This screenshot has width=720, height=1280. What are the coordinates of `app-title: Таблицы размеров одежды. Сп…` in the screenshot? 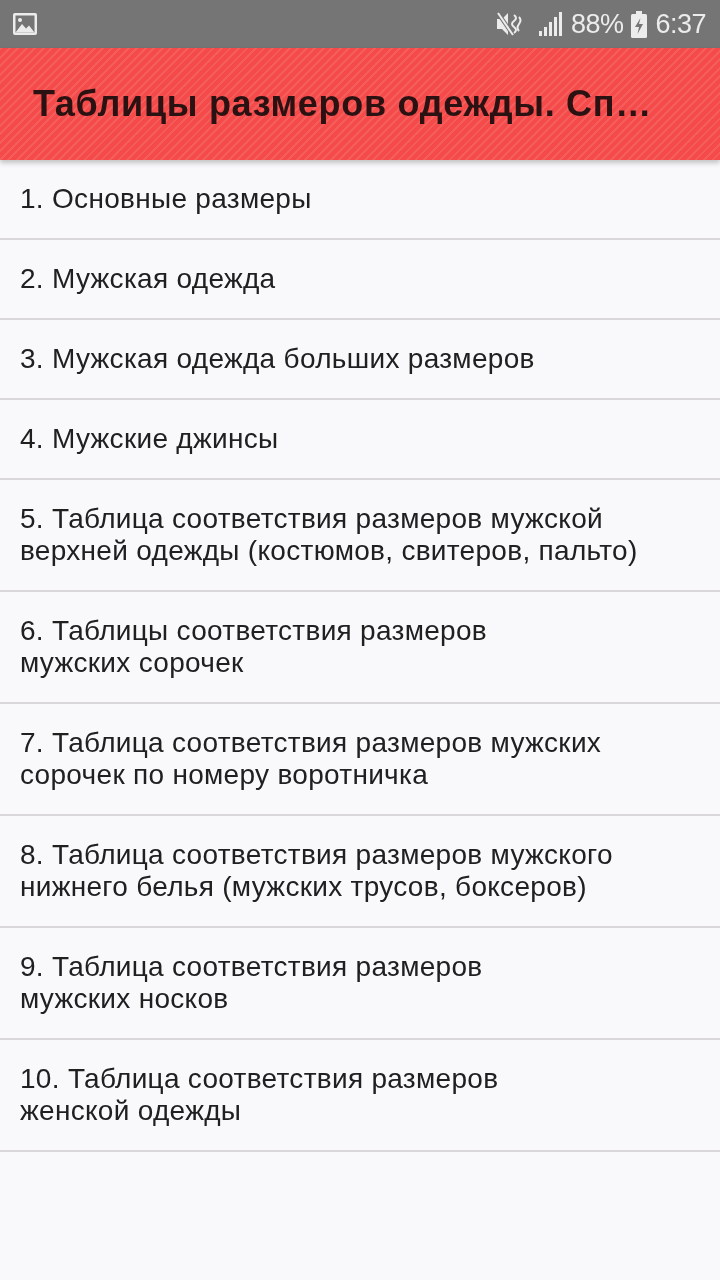 It's located at (342, 104).